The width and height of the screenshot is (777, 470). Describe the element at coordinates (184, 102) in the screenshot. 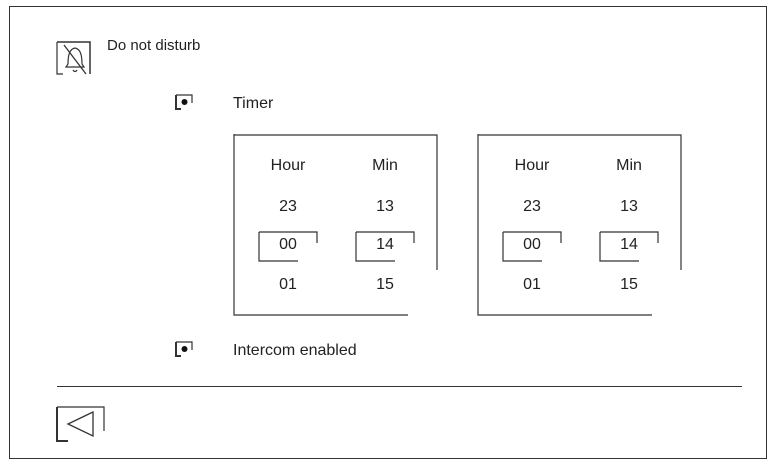

I see `timer-radio` at that location.